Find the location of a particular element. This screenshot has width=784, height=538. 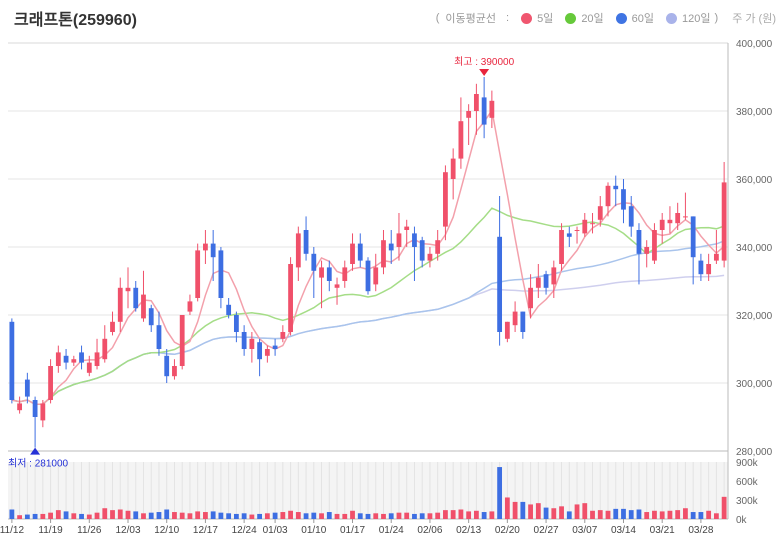

volume-tick-label: 900k is located at coordinates (747, 463).